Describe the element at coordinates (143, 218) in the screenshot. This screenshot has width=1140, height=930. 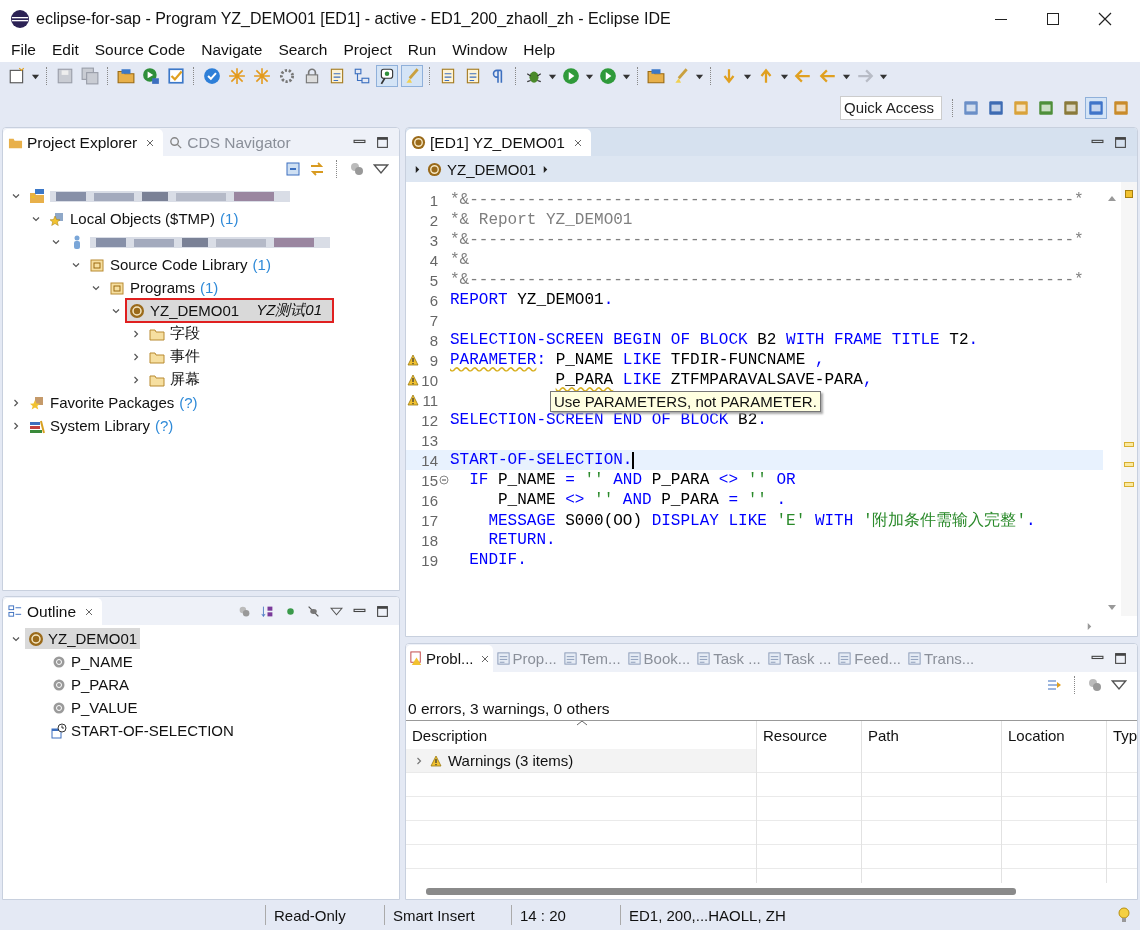
I see `tree-item: Local Objects ($TMP)` at that location.